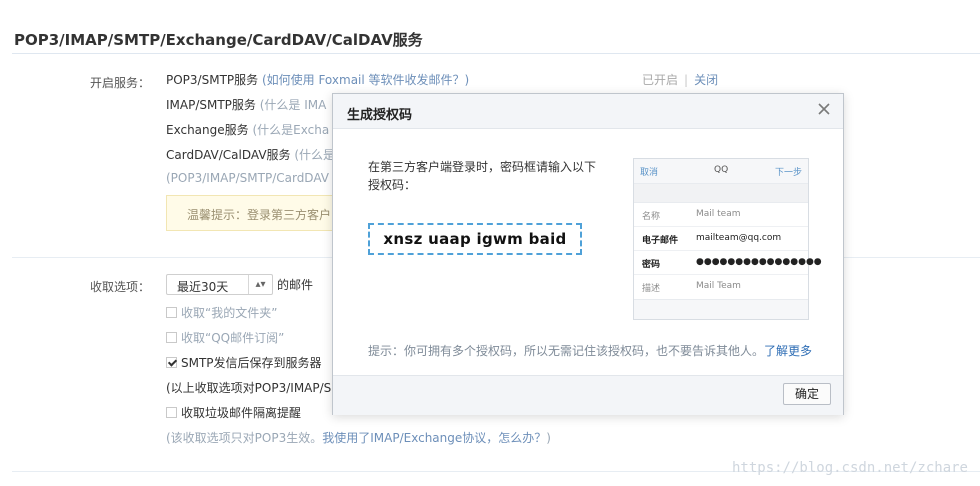 The image size is (980, 486). What do you see at coordinates (363, 80) in the screenshot?
I see `service-help-link: (如何使用 Foxmail 等软件收发邮件？)` at bounding box center [363, 80].